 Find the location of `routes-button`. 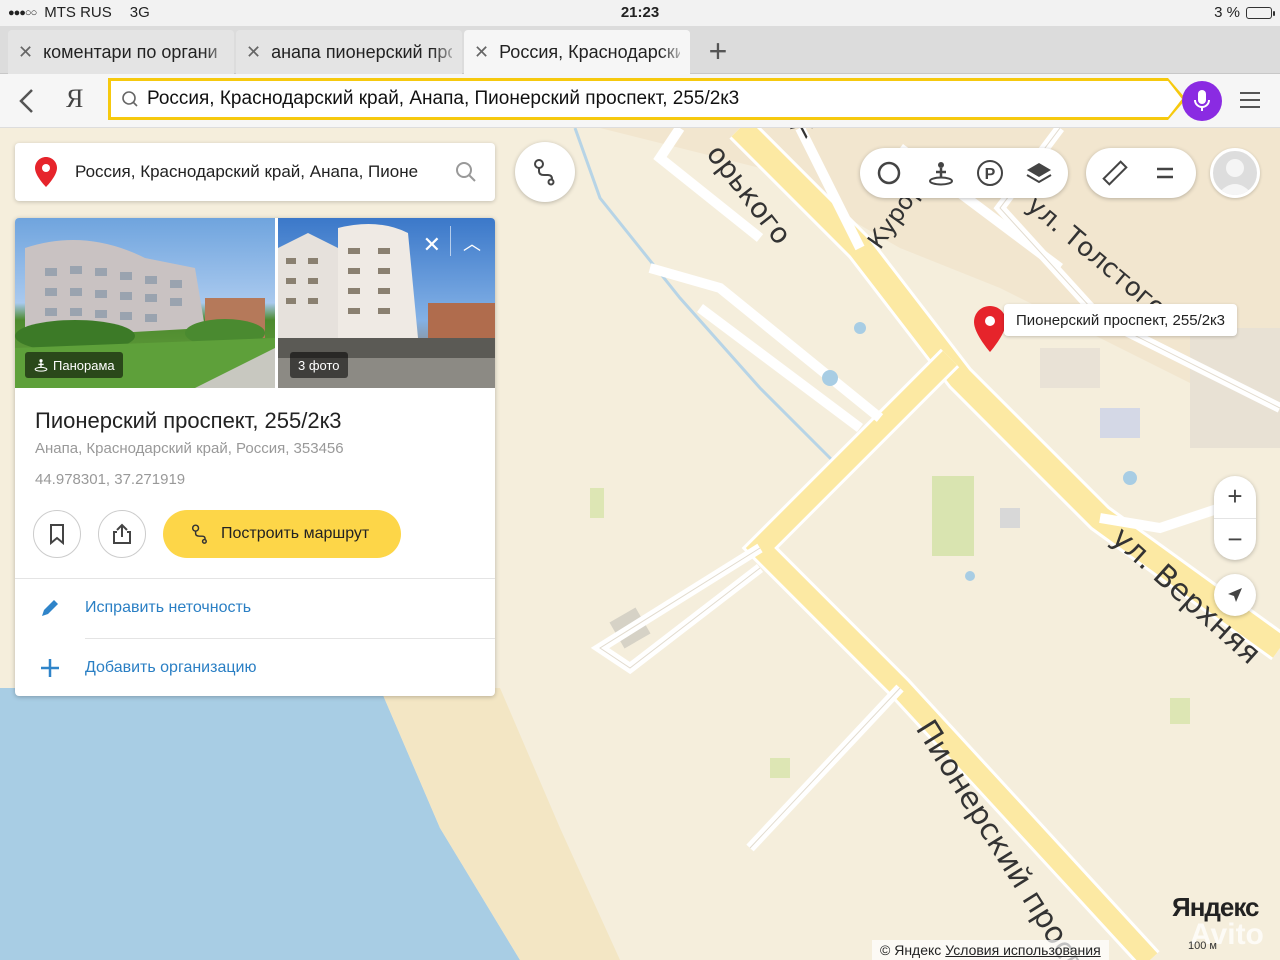

routes-button is located at coordinates (545, 172).